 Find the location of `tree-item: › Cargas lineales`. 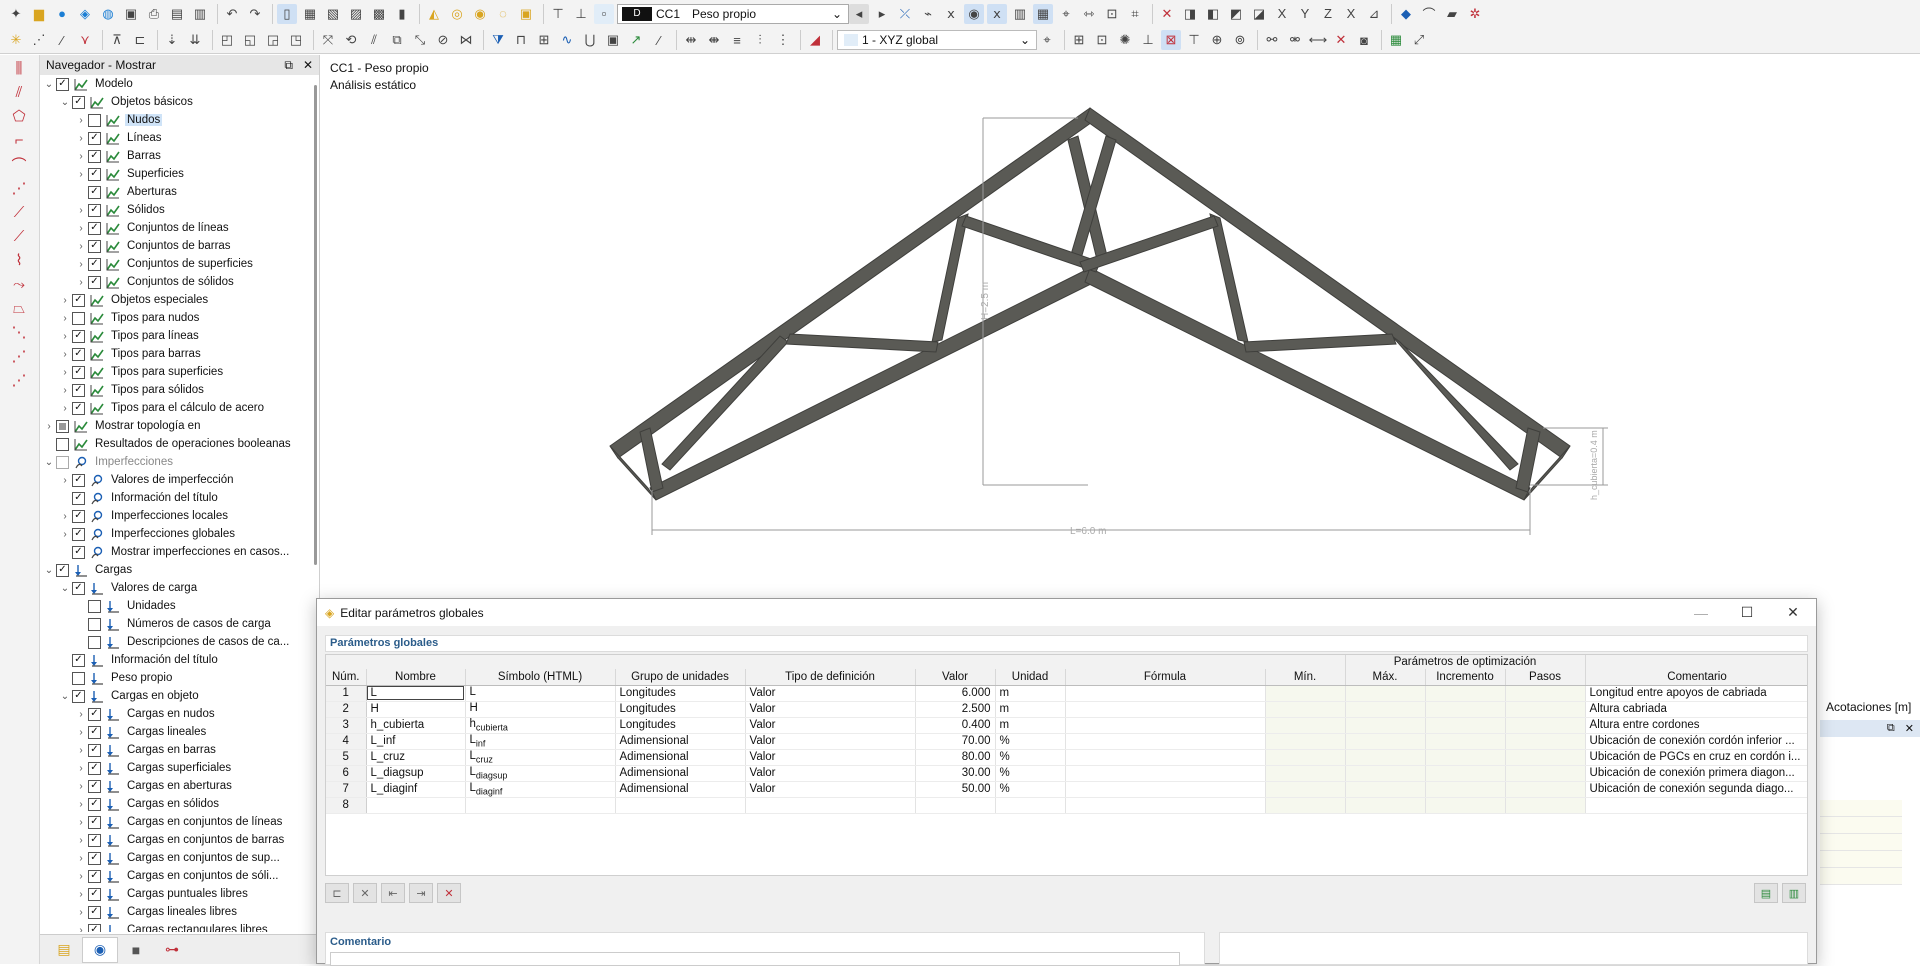

tree-item: › Cargas lineales is located at coordinates (179, 732).